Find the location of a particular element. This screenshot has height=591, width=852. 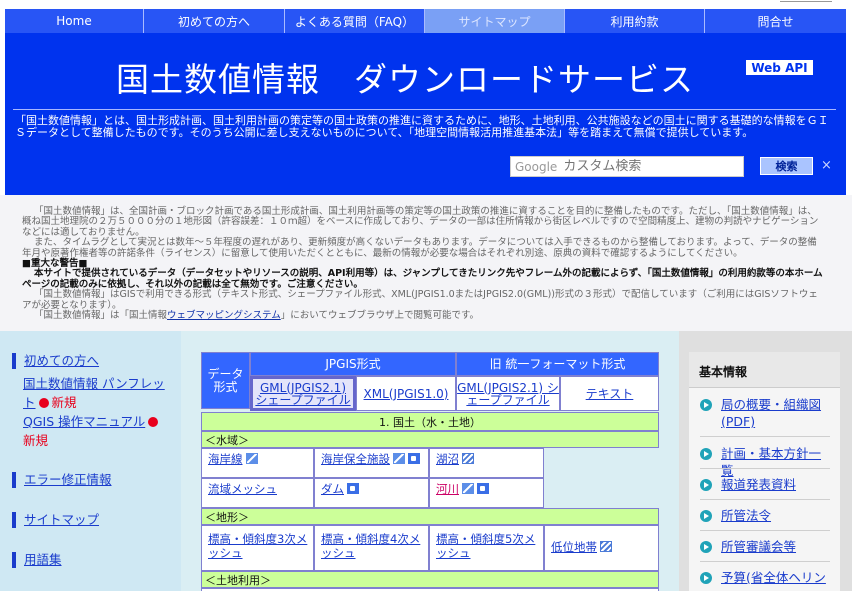

data-cell-river: 河川 is located at coordinates (486, 493).